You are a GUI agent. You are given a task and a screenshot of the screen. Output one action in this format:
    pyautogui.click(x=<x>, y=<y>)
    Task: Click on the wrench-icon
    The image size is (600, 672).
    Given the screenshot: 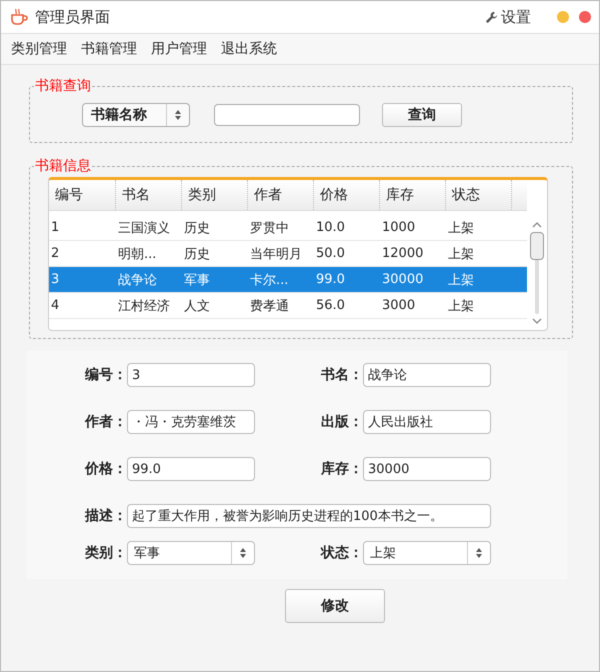 What is the action you would take?
    pyautogui.click(x=491, y=17)
    